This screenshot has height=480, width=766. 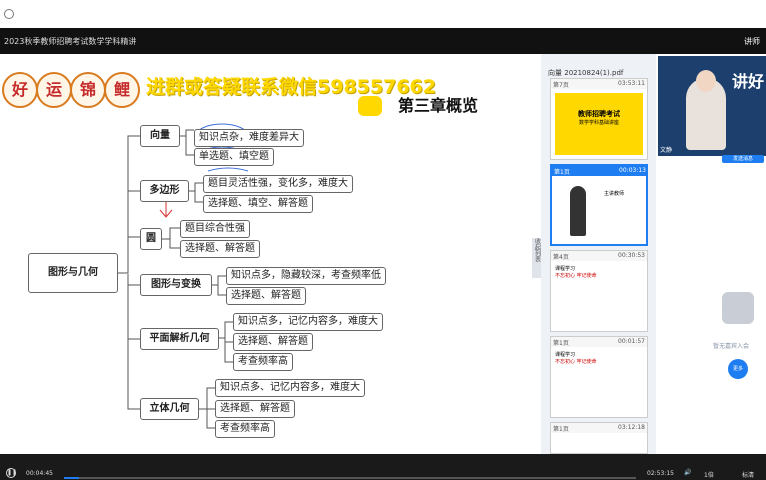 I want to click on teacher-figure, so click(x=578, y=211).